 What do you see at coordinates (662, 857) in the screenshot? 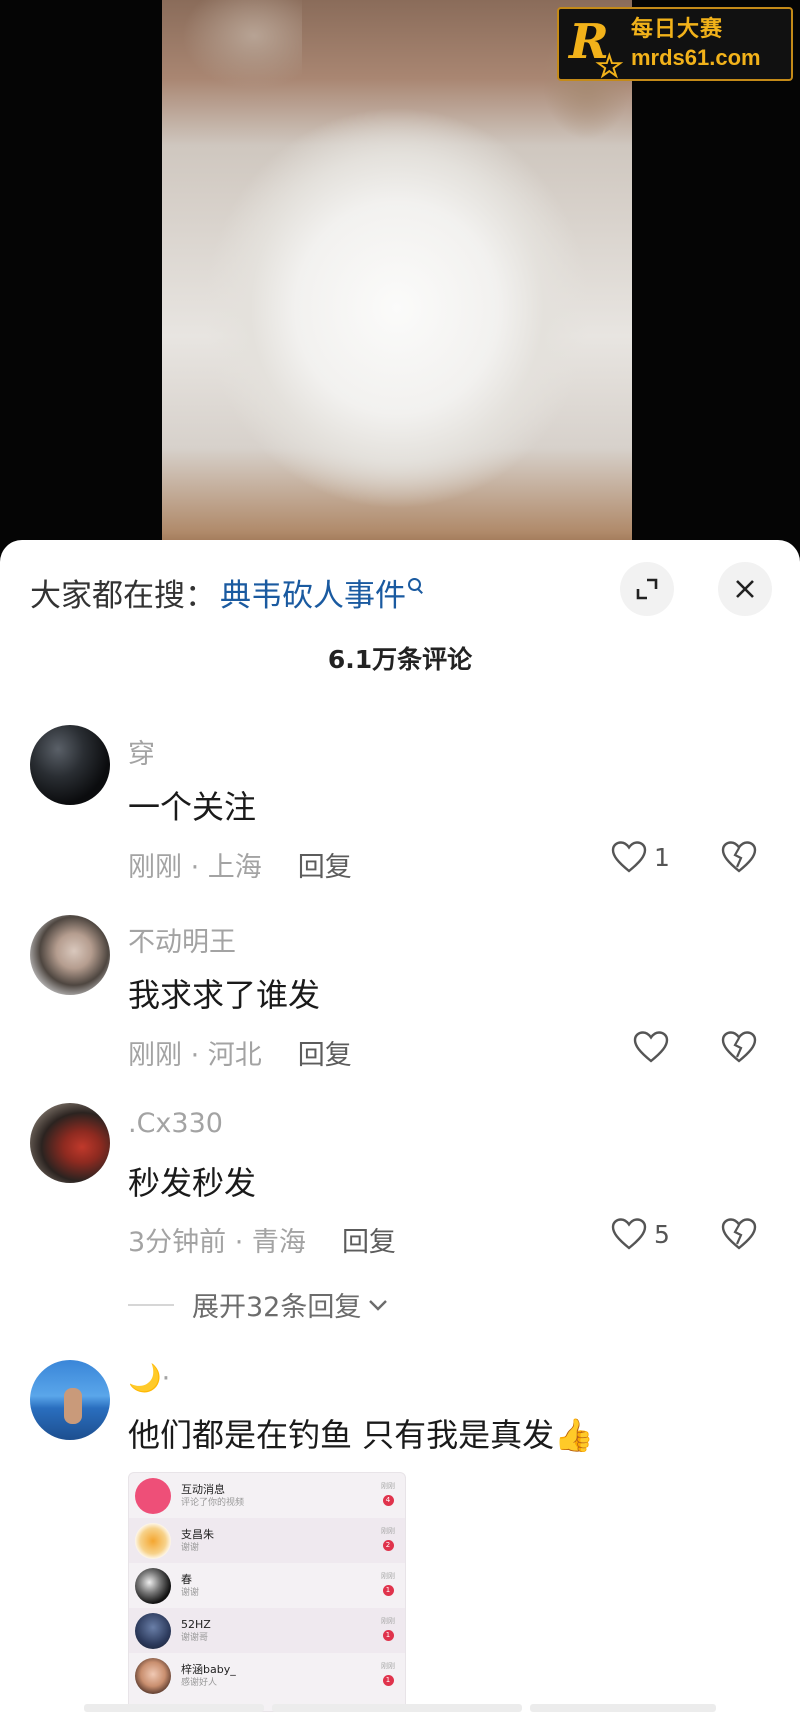
I see `like-count: 1` at bounding box center [662, 857].